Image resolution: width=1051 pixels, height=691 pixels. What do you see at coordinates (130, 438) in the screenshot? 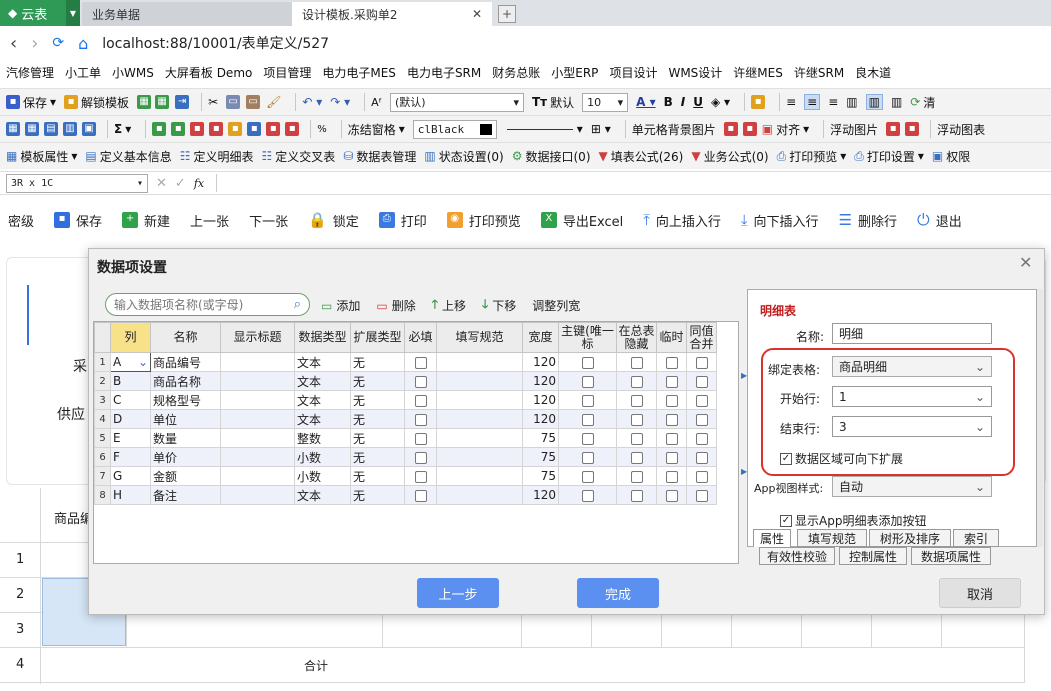
I see `column-letter-cell: E` at bounding box center [130, 438].